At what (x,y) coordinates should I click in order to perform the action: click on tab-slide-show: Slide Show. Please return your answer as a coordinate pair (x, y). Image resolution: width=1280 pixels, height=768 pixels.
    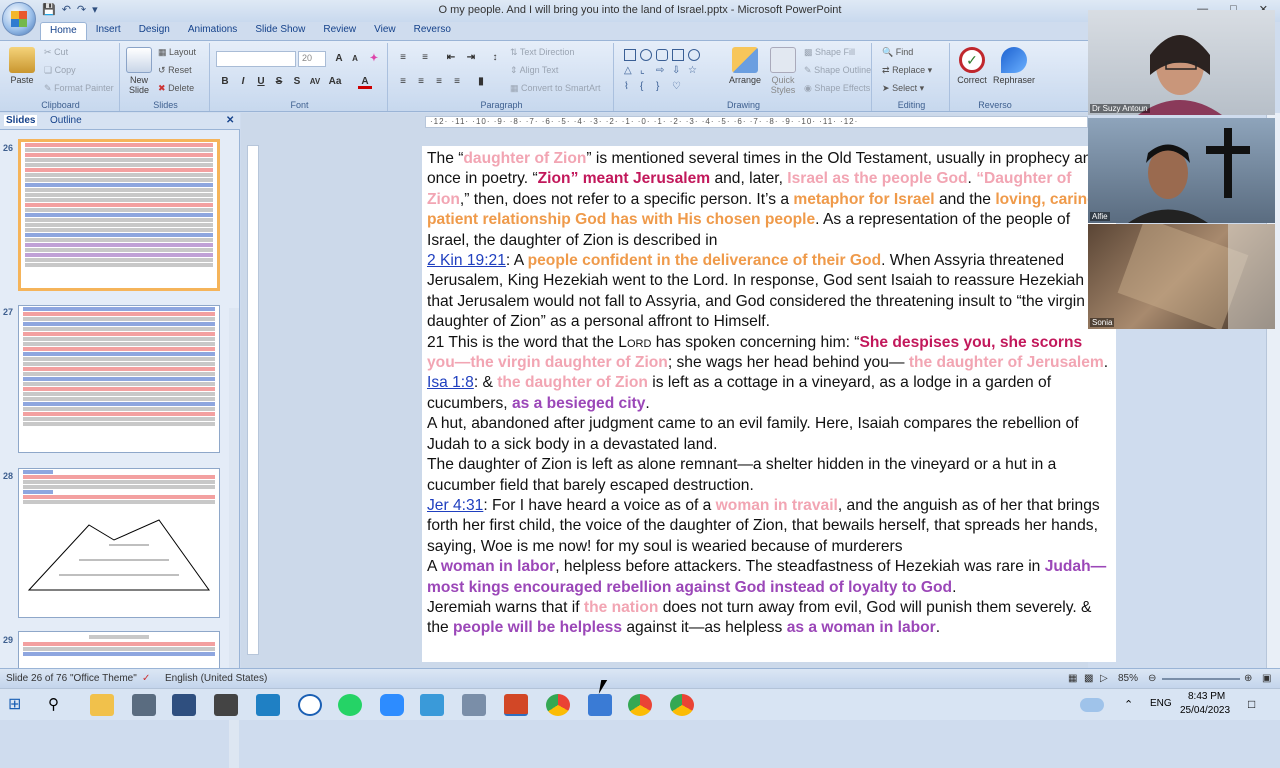
    Looking at the image, I should click on (280, 31).